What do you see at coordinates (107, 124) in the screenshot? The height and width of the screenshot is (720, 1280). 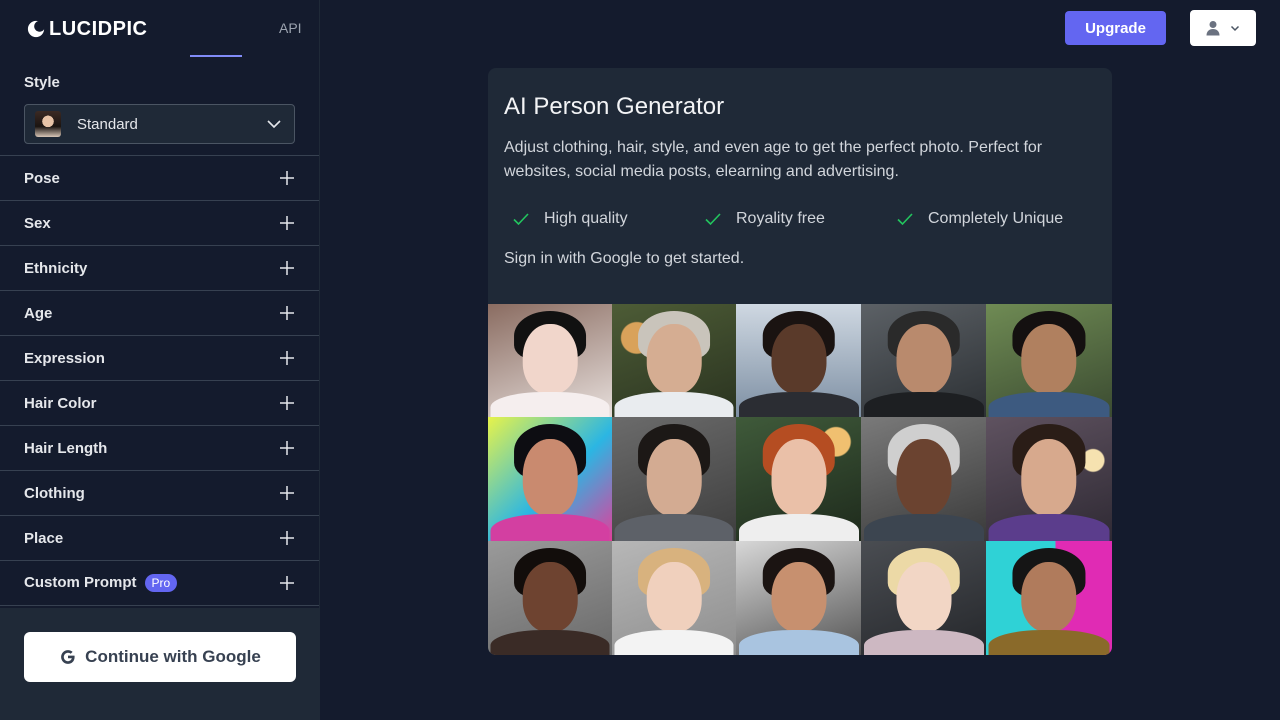 I see `style-selected-value: Standard` at bounding box center [107, 124].